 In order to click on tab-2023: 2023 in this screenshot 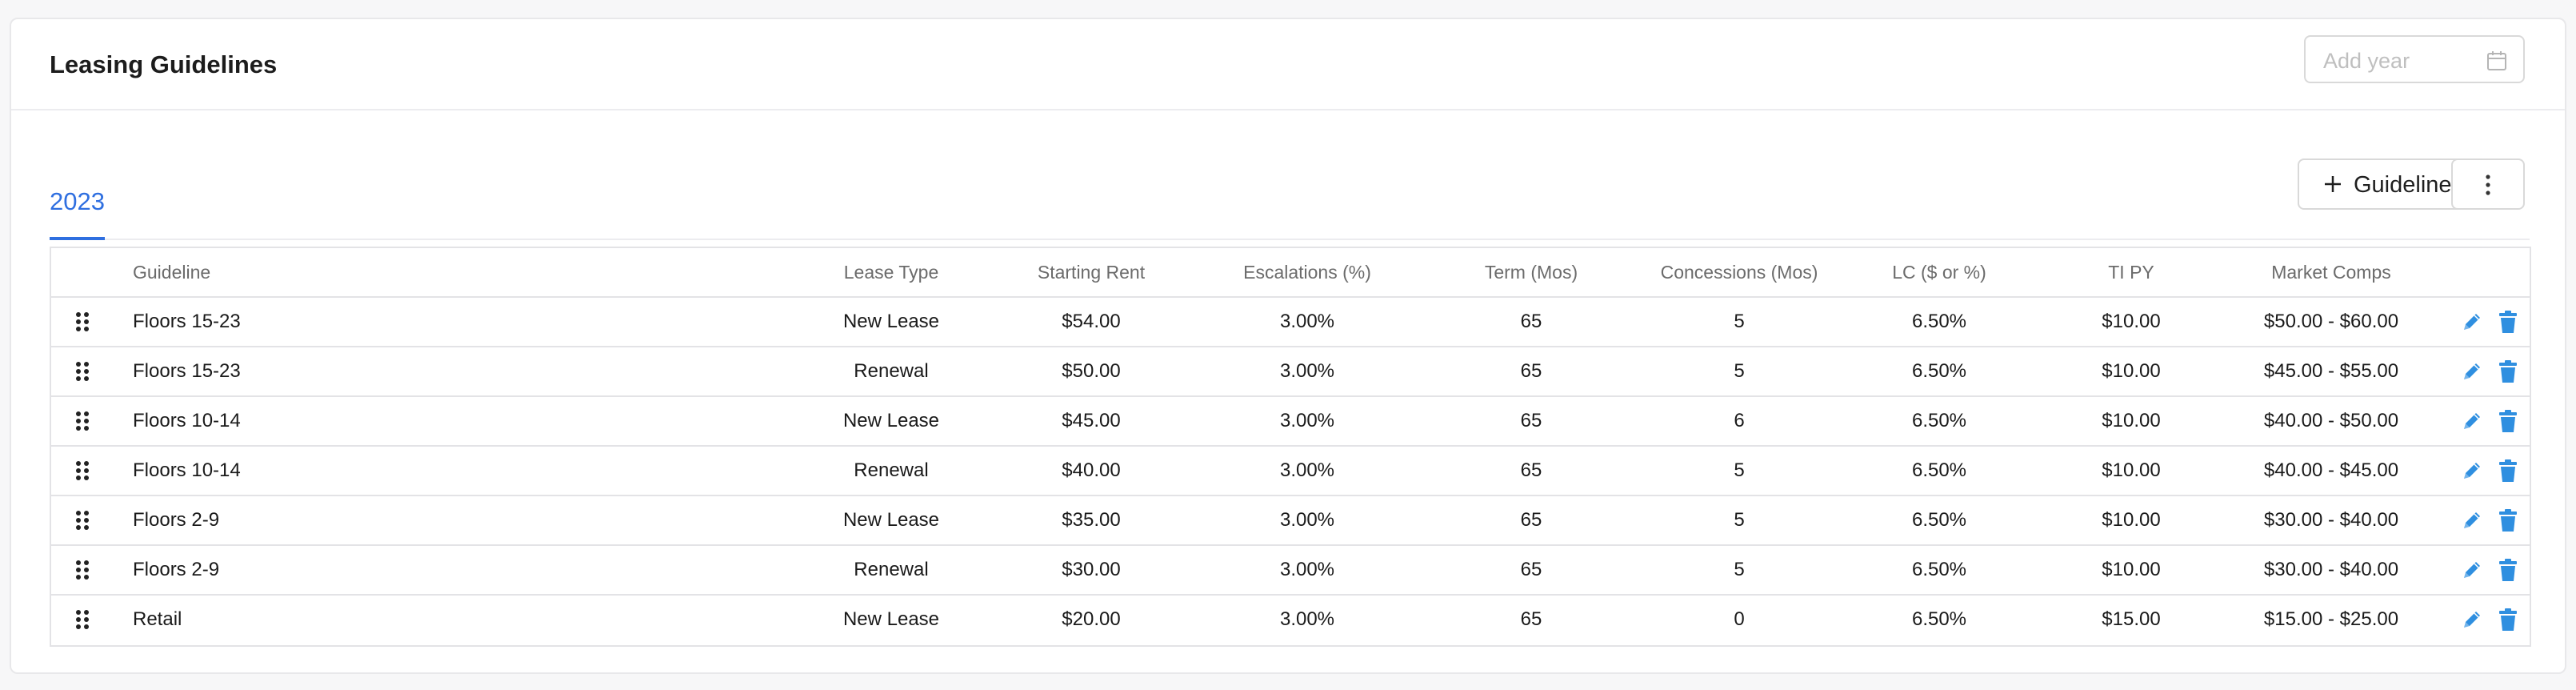, I will do `click(77, 213)`.